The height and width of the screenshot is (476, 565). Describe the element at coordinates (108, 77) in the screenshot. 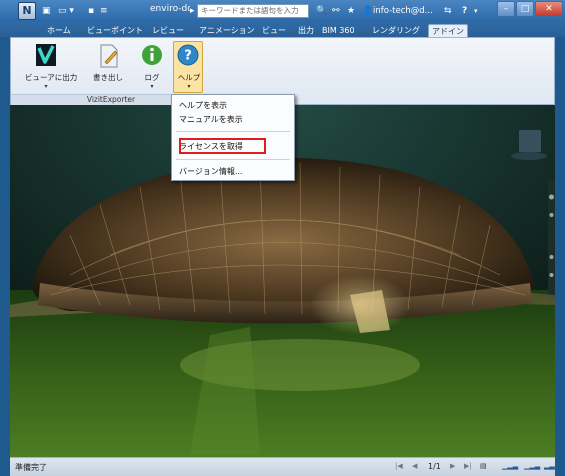

I see `export-label: 書き出し` at that location.